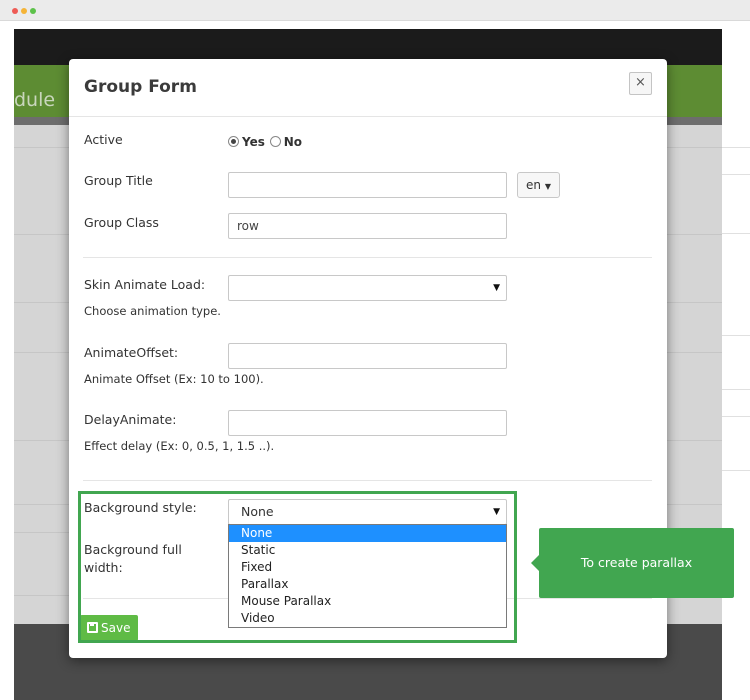 Image resolution: width=750 pixels, height=700 pixels. What do you see at coordinates (375, 10) in the screenshot?
I see `browser-bar` at bounding box center [375, 10].